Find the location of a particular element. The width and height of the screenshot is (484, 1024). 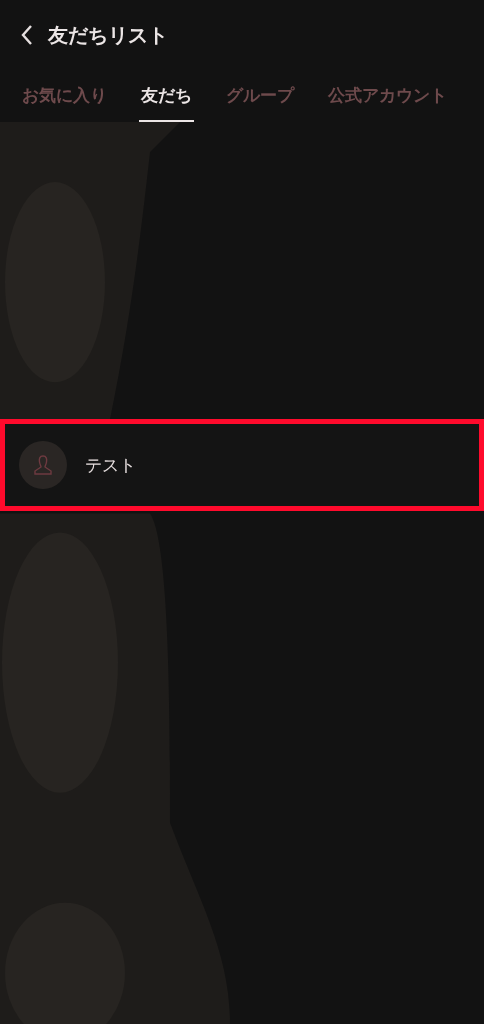

tab: 公式アカウント is located at coordinates (387, 96).